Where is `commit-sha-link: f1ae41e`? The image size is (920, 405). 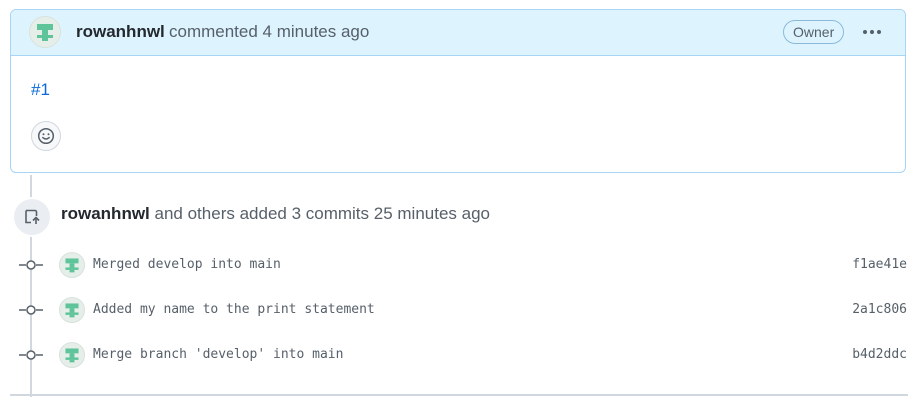
commit-sha-link: f1ae41e is located at coordinates (879, 264).